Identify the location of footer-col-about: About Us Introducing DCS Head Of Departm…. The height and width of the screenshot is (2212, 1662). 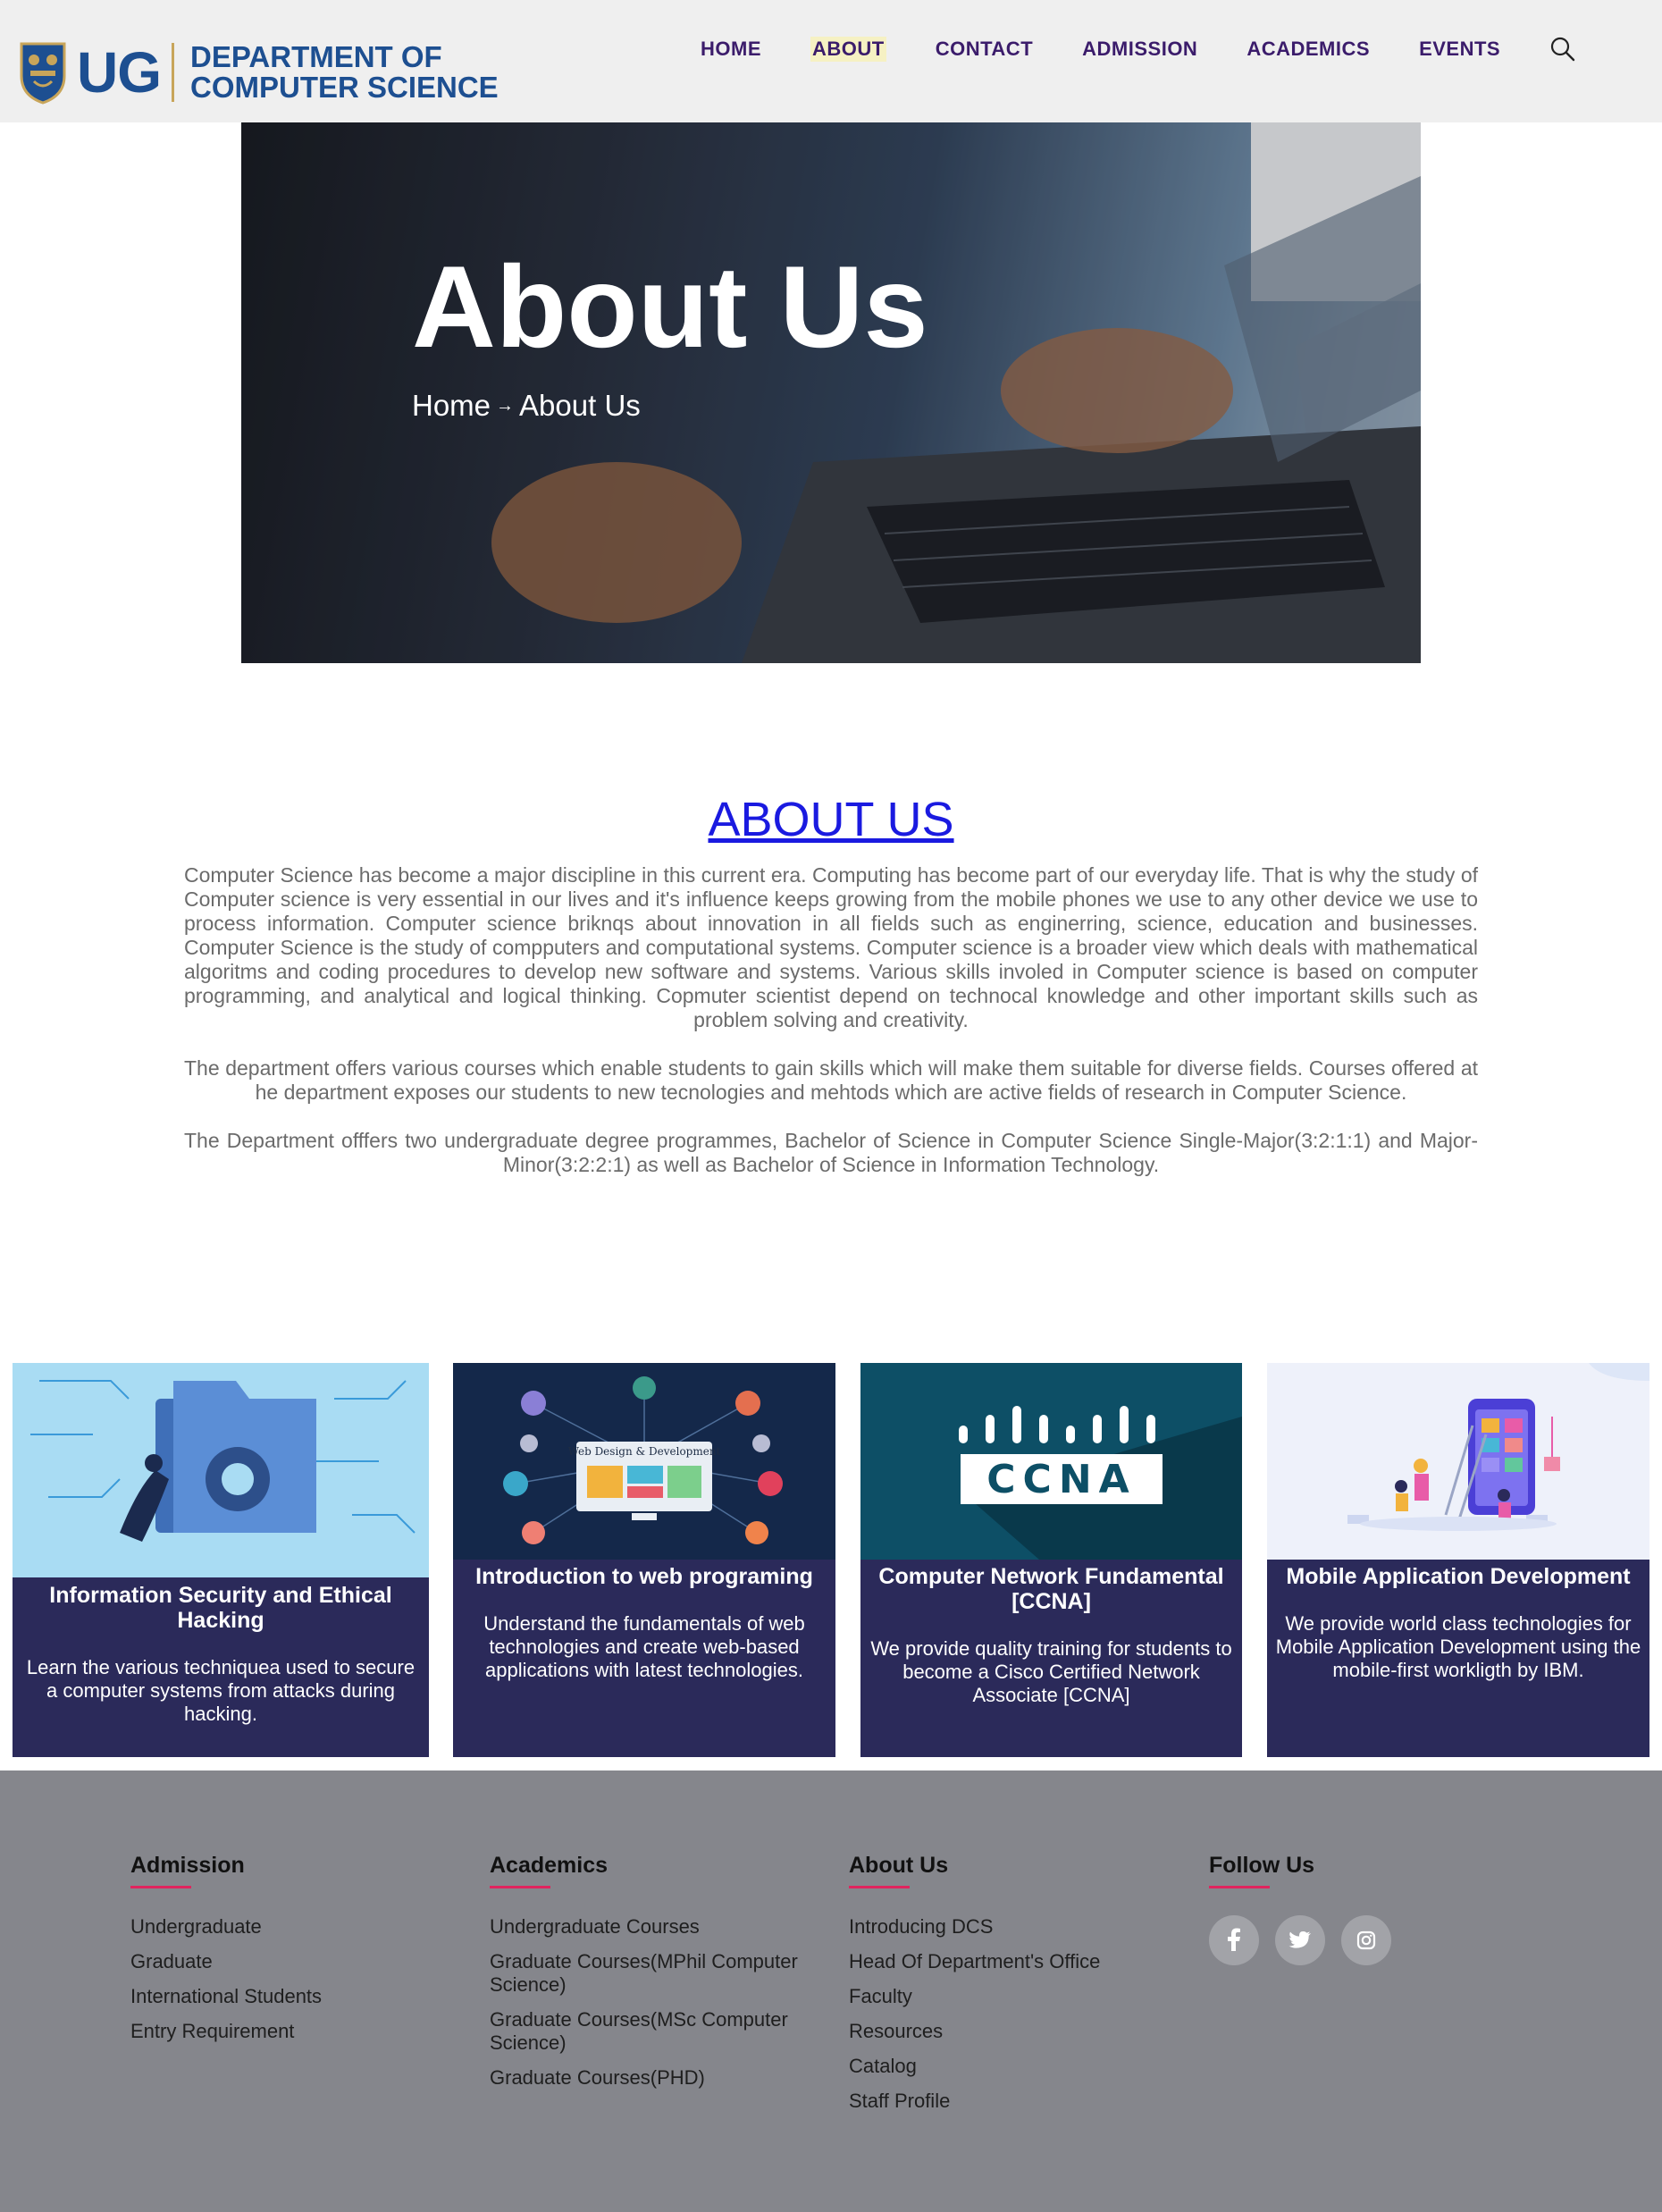
(1010, 1988).